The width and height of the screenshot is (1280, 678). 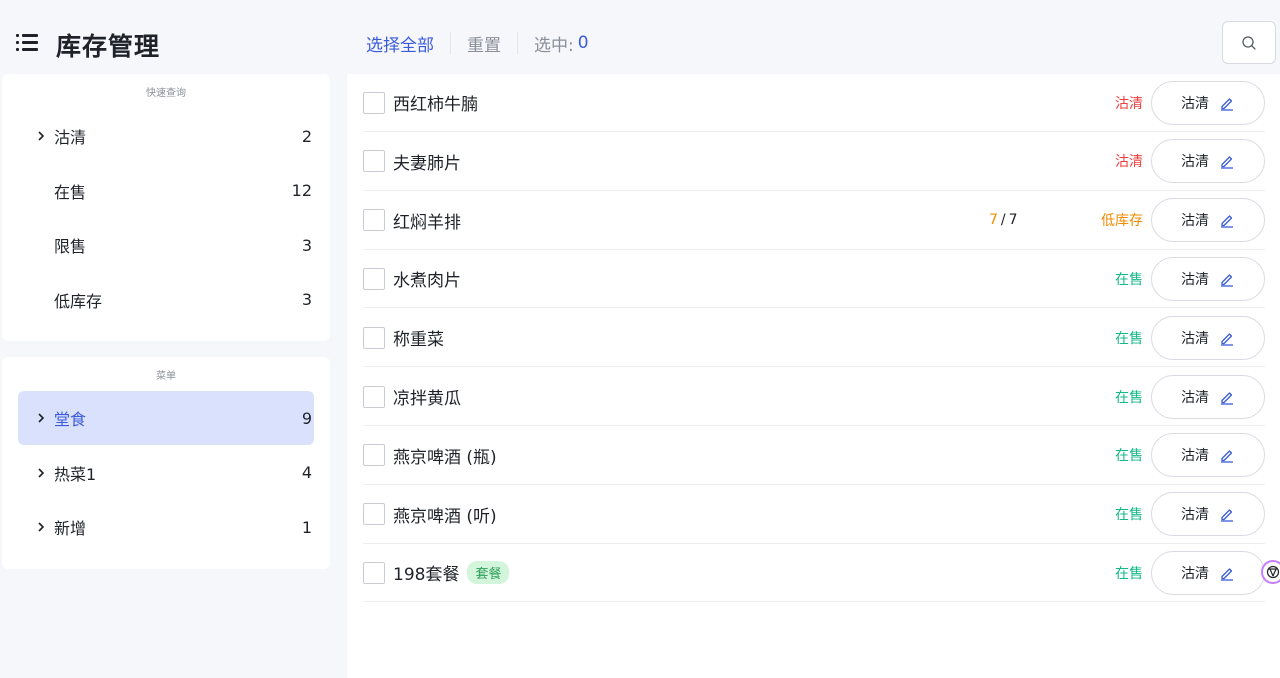 I want to click on sidebar-item-label: 沽清, so click(x=70, y=137).